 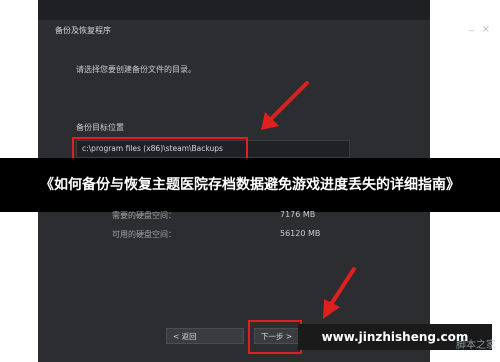 I want to click on close-icon: ×, so click(x=486, y=29).